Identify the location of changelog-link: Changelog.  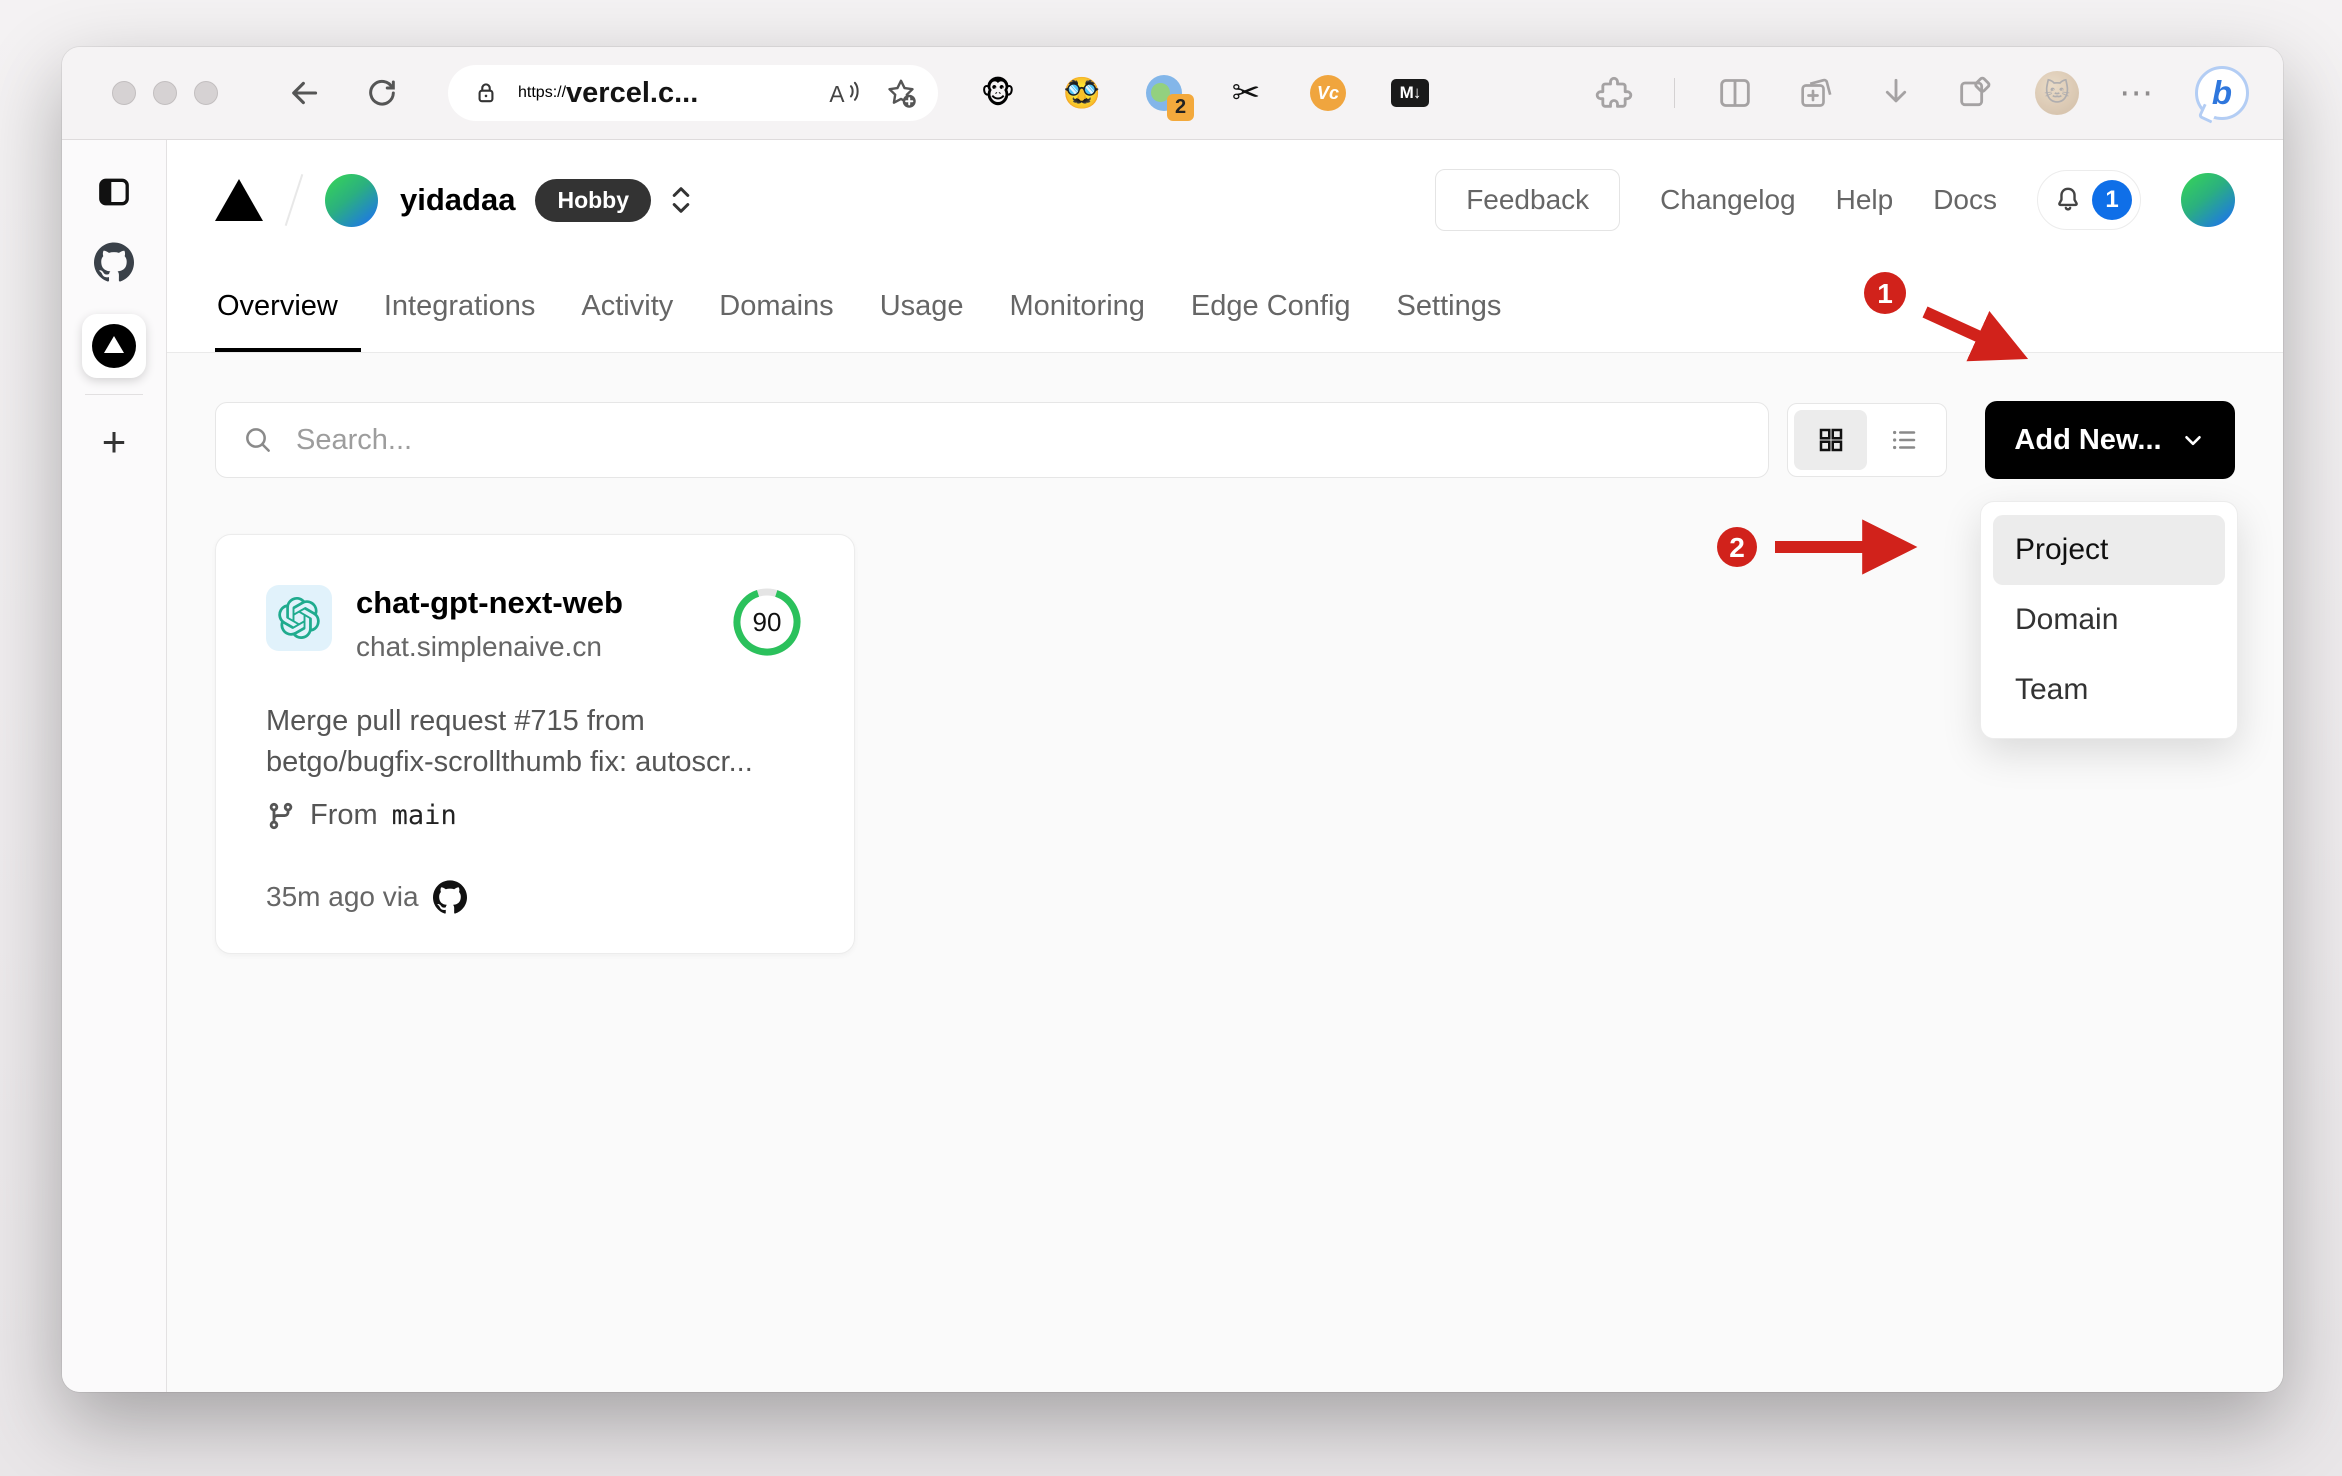
(1727, 200).